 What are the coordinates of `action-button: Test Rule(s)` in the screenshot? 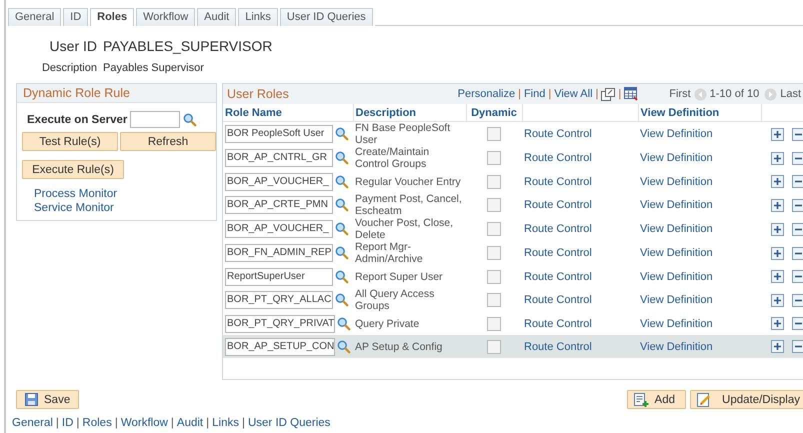 It's located at (70, 141).